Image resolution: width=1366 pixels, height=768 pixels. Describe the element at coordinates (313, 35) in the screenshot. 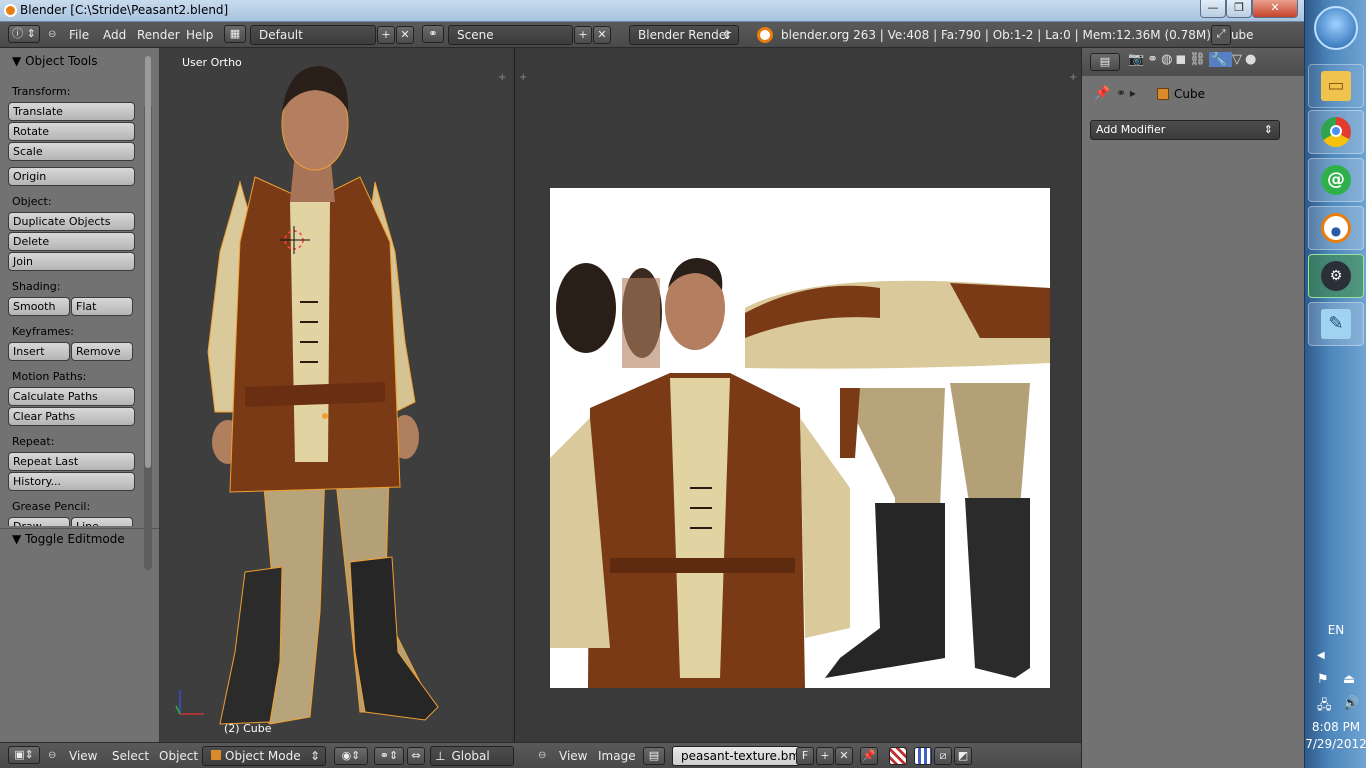

I see `screen-layout-field: Default` at that location.